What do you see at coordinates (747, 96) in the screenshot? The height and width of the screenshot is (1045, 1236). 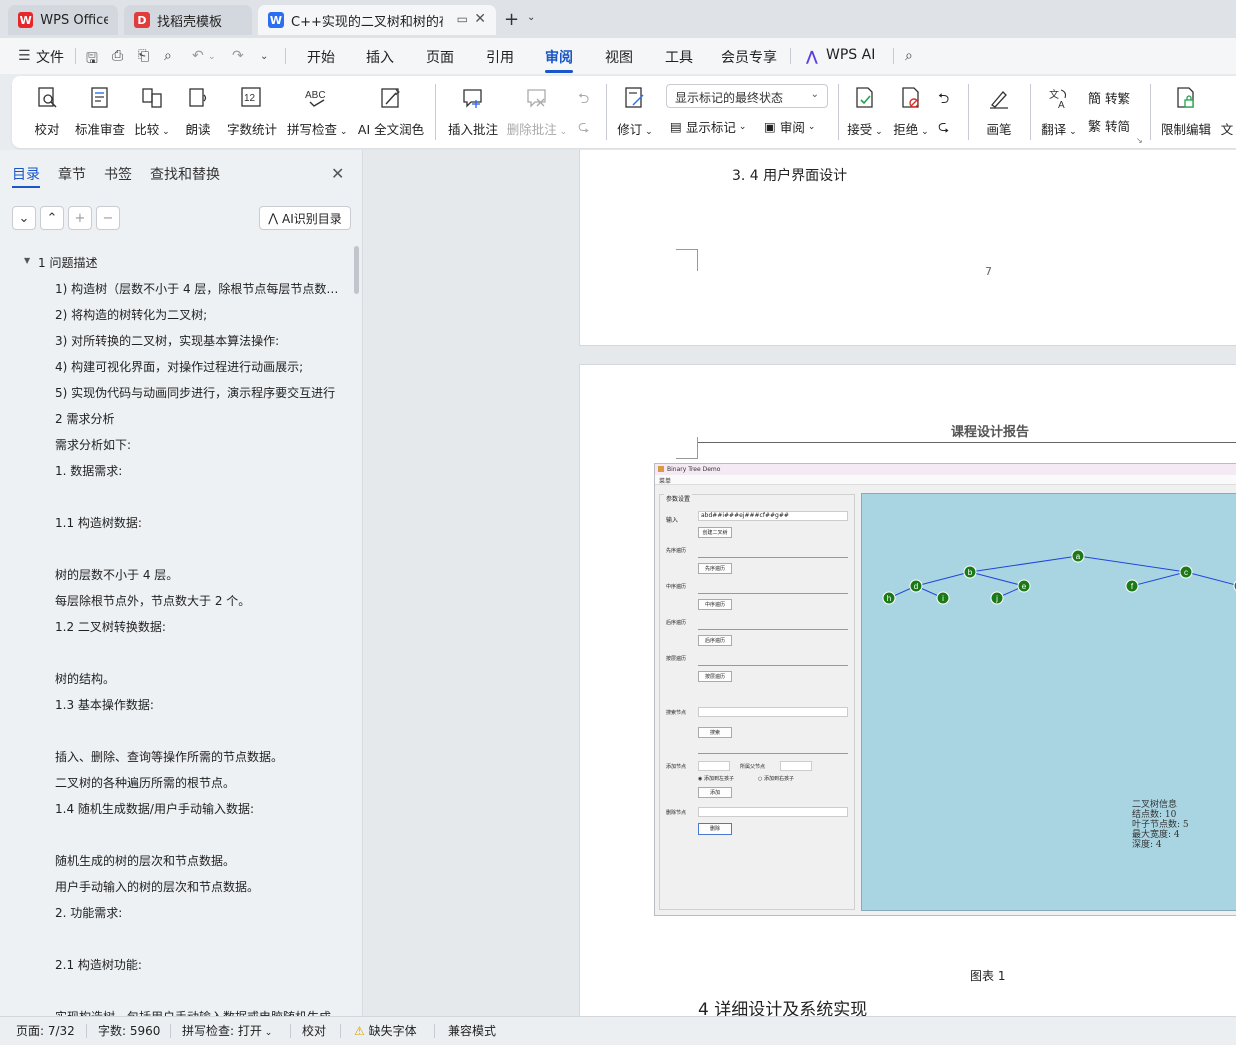 I see `markup-mode-select: 显示标记的最终状态 ⌄` at bounding box center [747, 96].